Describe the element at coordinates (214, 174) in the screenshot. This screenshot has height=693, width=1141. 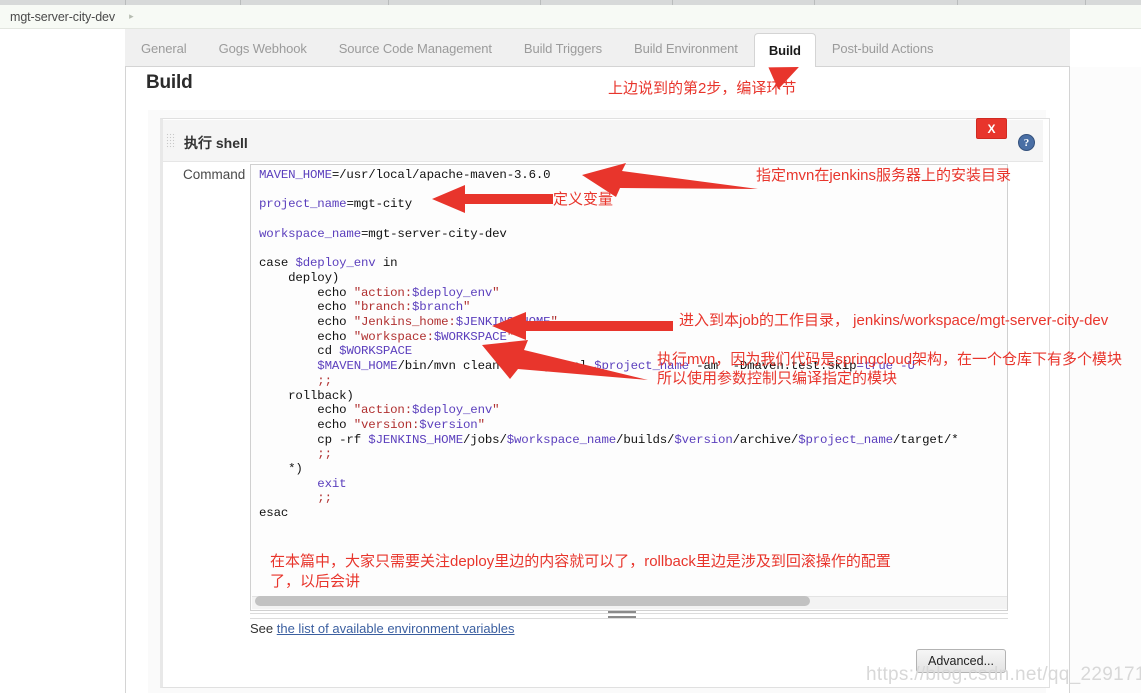
I see `command-field-label: Command` at that location.